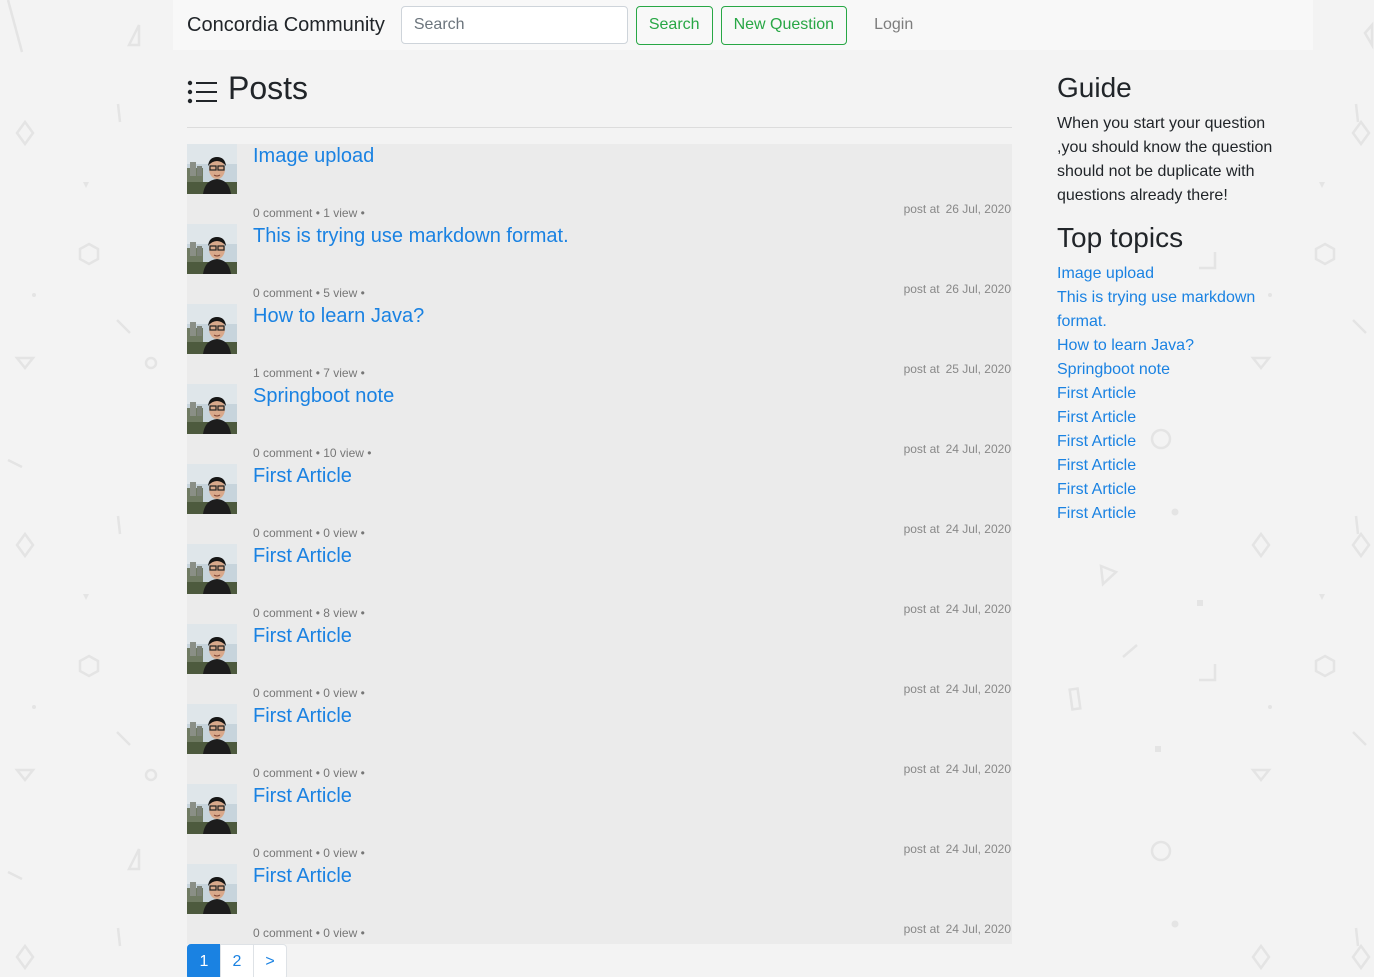 The width and height of the screenshot is (1374, 977). What do you see at coordinates (784, 25) in the screenshot?
I see `new-question-button: New Question` at bounding box center [784, 25].